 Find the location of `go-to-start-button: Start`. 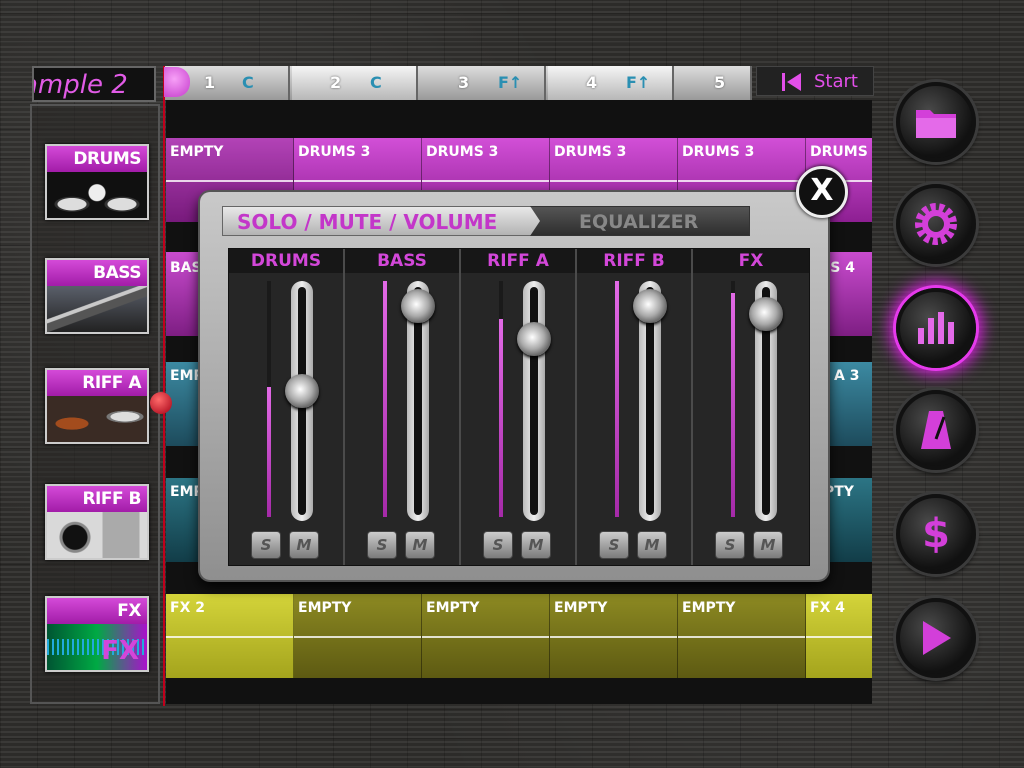

go-to-start-button: Start is located at coordinates (815, 81).